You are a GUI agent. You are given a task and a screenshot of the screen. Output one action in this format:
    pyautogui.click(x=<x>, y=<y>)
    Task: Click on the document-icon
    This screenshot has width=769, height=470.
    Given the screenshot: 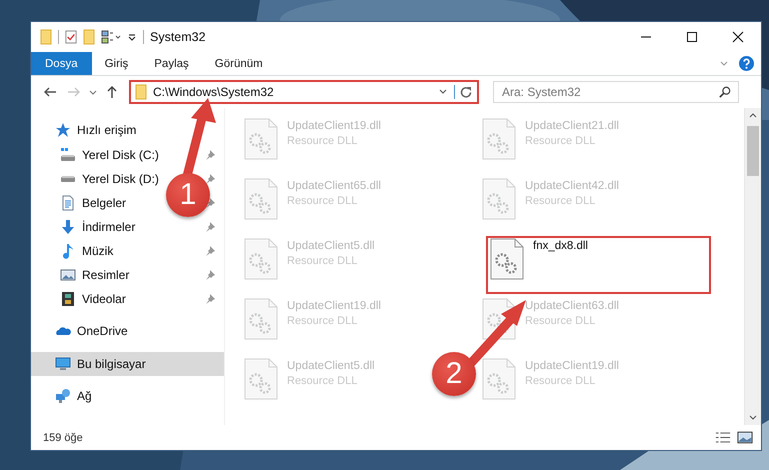 What is the action you would take?
    pyautogui.click(x=68, y=203)
    